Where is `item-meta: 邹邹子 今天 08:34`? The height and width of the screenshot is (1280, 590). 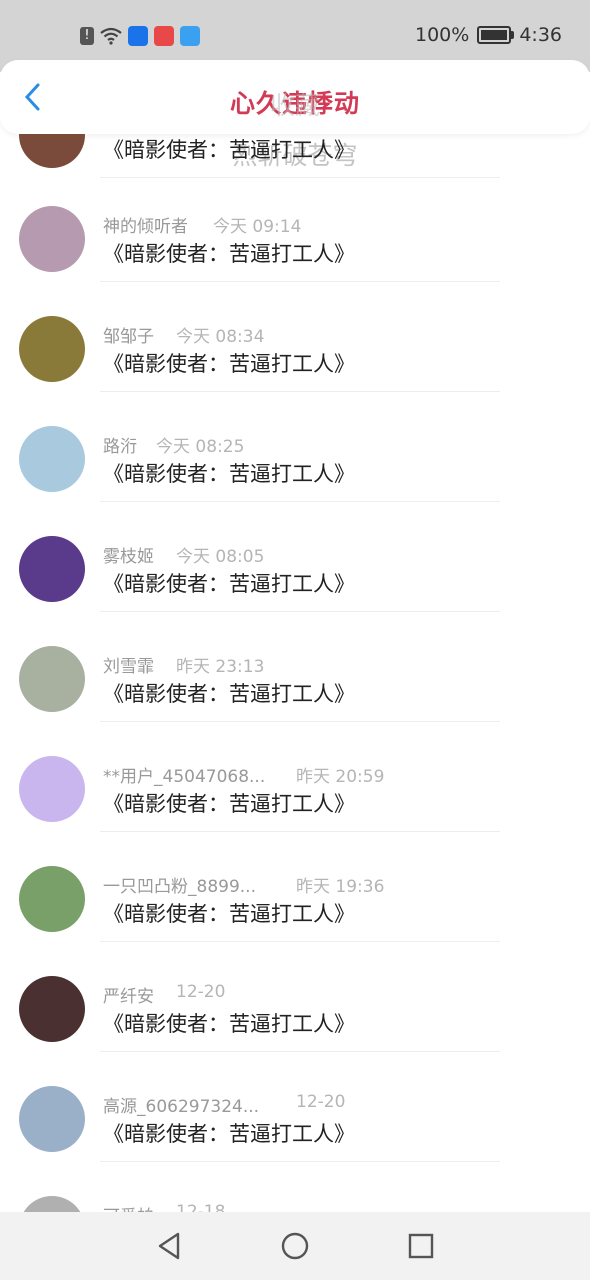
item-meta: 邹邹子 今天 08:34 is located at coordinates (183, 334).